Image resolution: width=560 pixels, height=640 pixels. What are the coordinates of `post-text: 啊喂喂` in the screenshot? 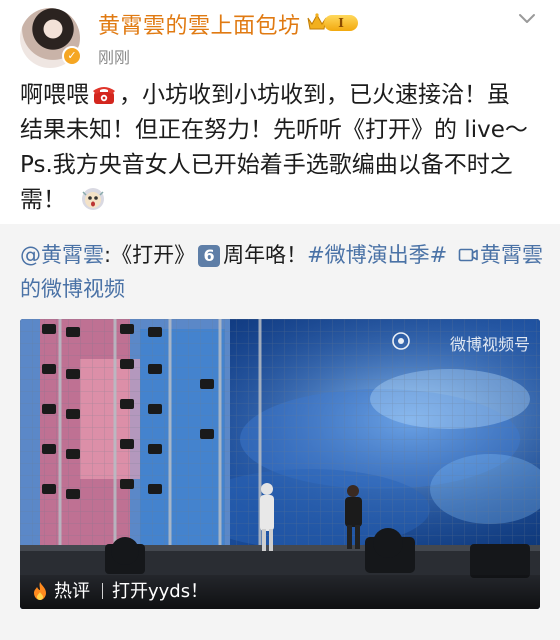 It's located at (54, 95).